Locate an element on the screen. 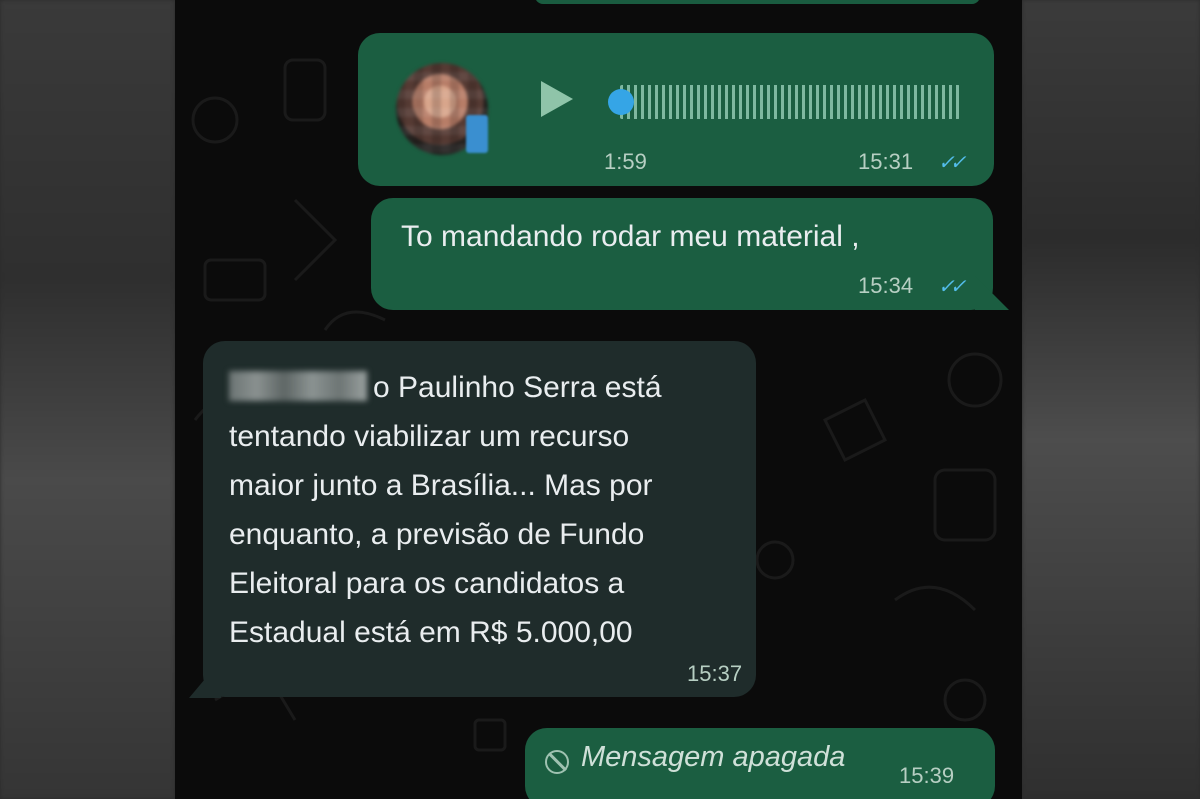 The image size is (1200, 799). audio-waveform is located at coordinates (790, 102).